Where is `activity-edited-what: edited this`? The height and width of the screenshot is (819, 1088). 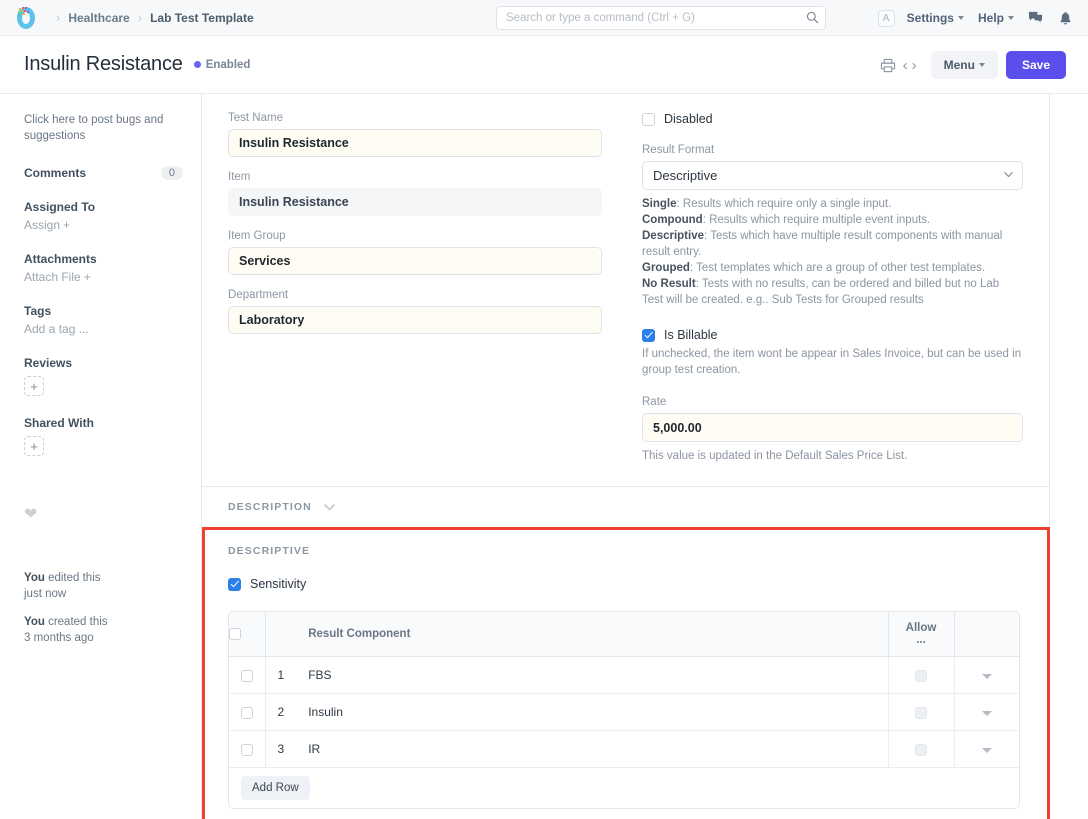
activity-edited-what: edited this is located at coordinates (72, 578).